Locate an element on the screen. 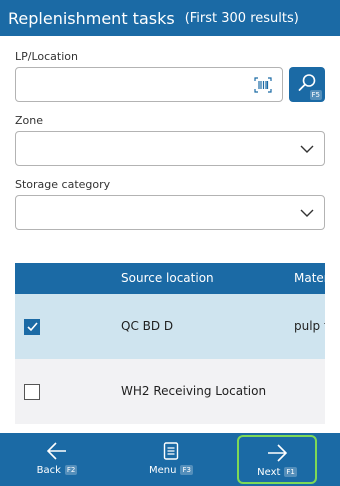  storage-category-label: Storage category is located at coordinates (63, 184).